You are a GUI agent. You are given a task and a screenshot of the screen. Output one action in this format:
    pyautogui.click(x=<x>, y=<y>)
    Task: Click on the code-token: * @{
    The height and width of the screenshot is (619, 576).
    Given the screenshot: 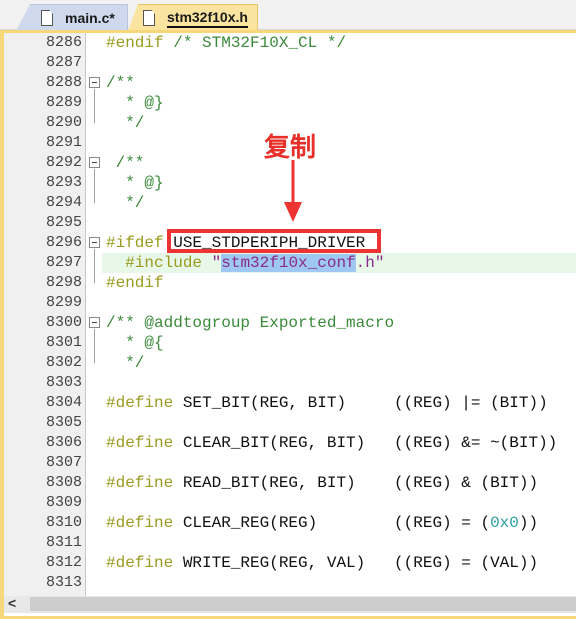 What is the action you would take?
    pyautogui.click(x=135, y=343)
    